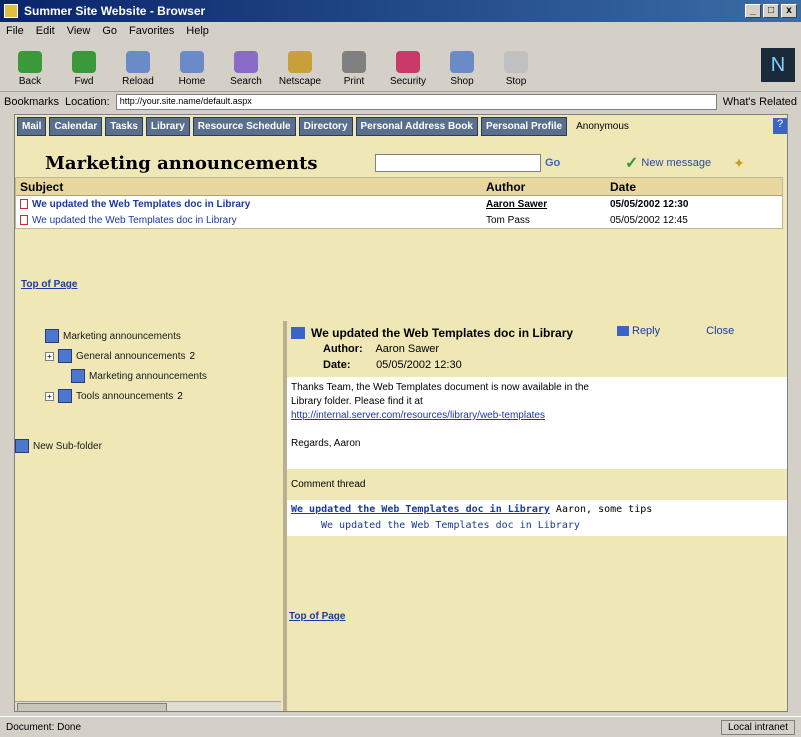 This screenshot has width=801, height=737. I want to click on row-author: Tom Pass, so click(548, 220).